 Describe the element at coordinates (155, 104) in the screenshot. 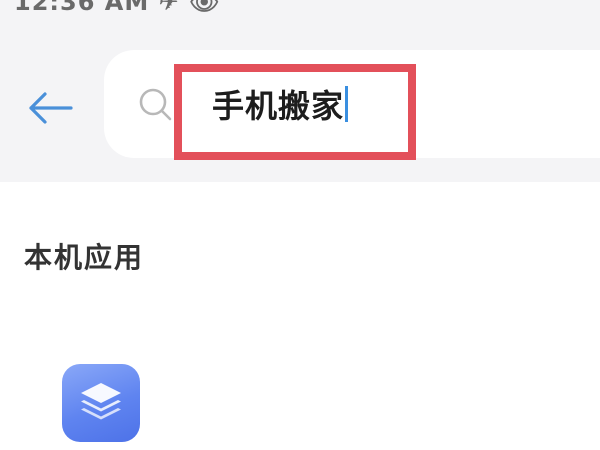

I see `search-icon` at that location.